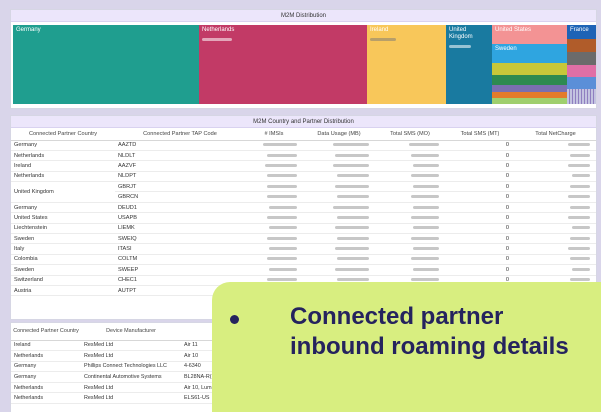  What do you see at coordinates (180, 208) in the screenshot?
I see `tap-code-cell: DEUD1` at bounding box center [180, 208].